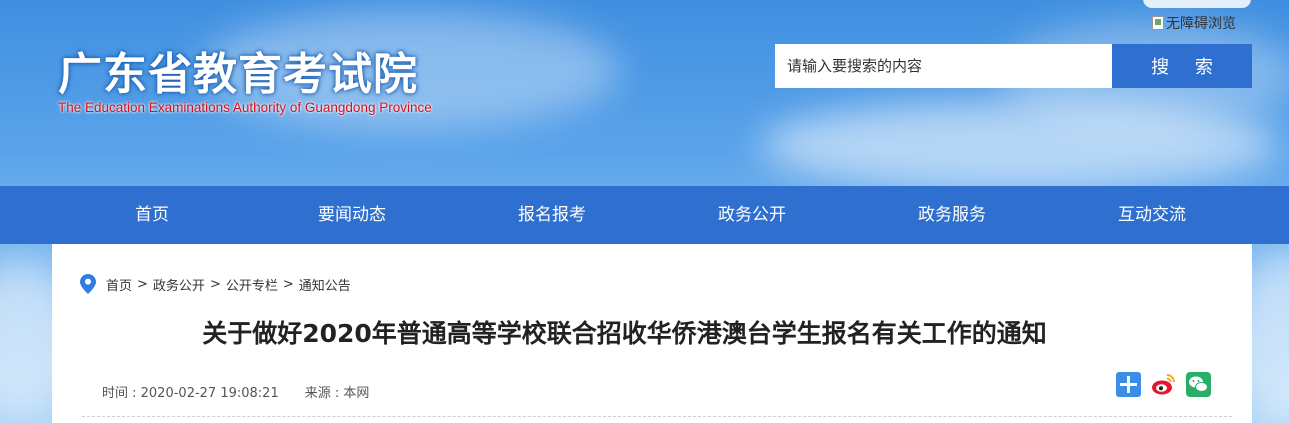  I want to click on nav-item-government-services: 政务服务, so click(952, 215).